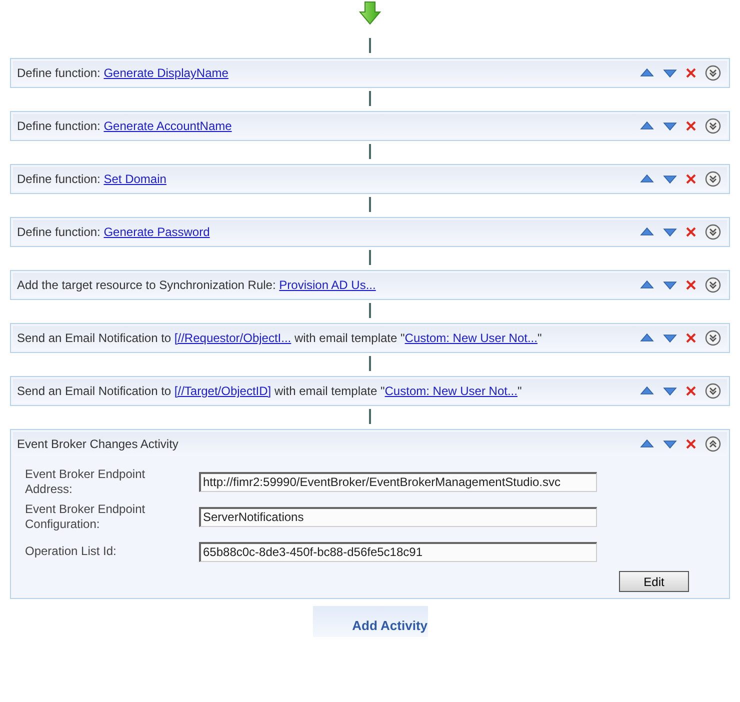 Image resolution: width=740 pixels, height=702 pixels. I want to click on activity-title: Define function: Generate DisplayName, so click(123, 73).